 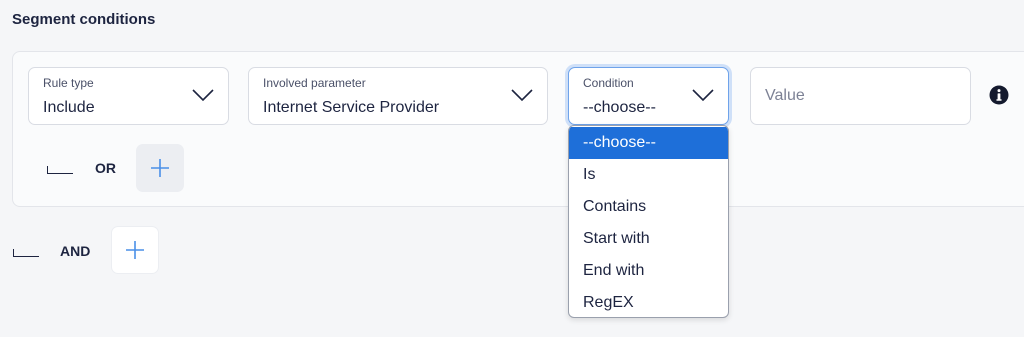 I want to click on condition-option-choose: --choose--, so click(x=648, y=143).